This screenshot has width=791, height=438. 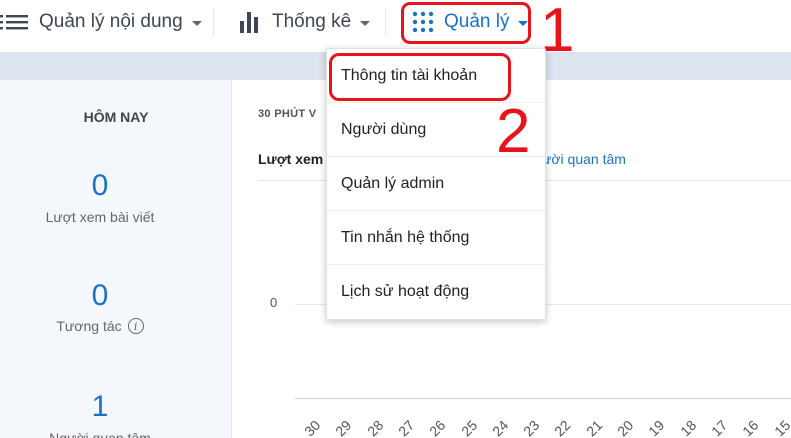 What do you see at coordinates (116, 117) in the screenshot?
I see `today-heading: HÔM NAY` at bounding box center [116, 117].